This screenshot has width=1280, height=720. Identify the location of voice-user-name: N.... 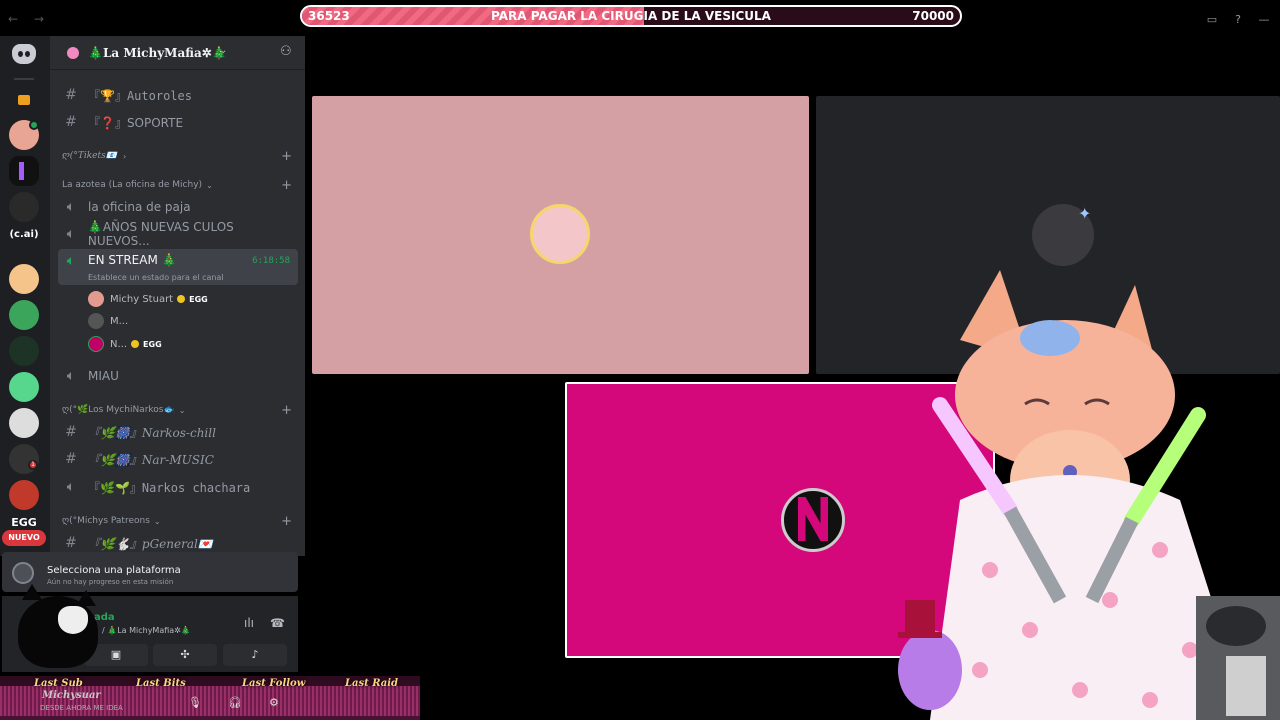
(119, 344).